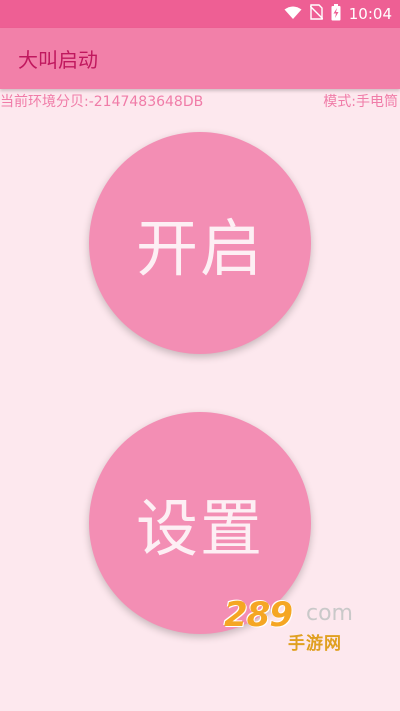  What do you see at coordinates (315, 644) in the screenshot?
I see `watermark-sub: 手游网` at bounding box center [315, 644].